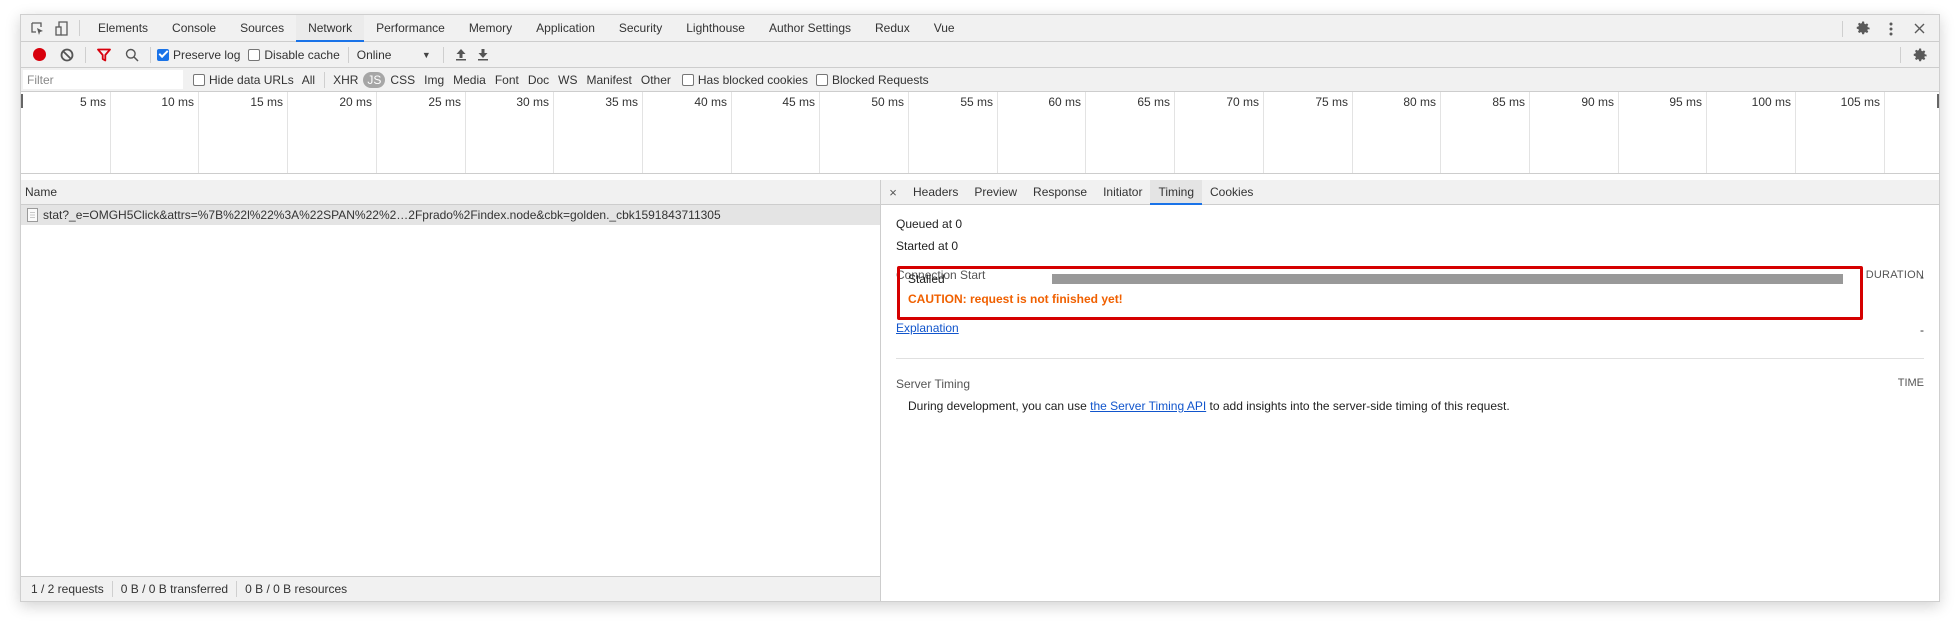 This screenshot has height=622, width=1960. I want to click on inspect-element-icon, so click(37, 28).